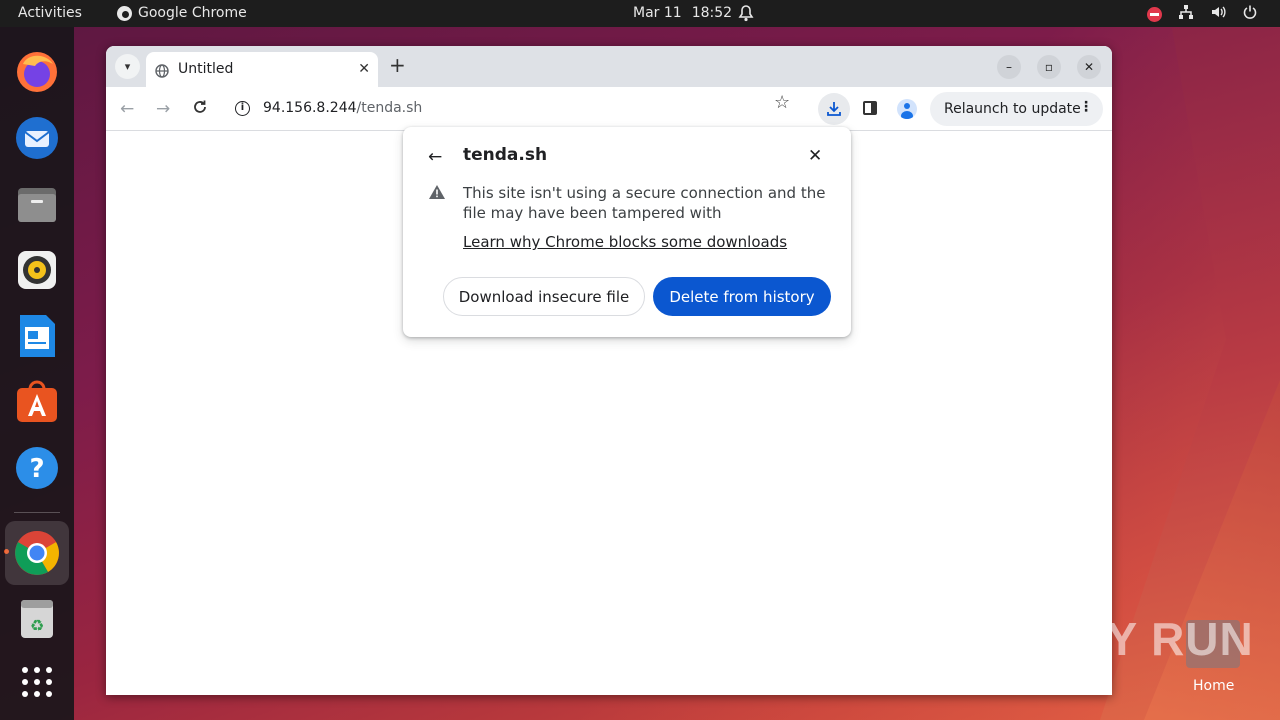 This screenshot has width=1280, height=720. What do you see at coordinates (870, 108) in the screenshot?
I see `side-panel-icon` at bounding box center [870, 108].